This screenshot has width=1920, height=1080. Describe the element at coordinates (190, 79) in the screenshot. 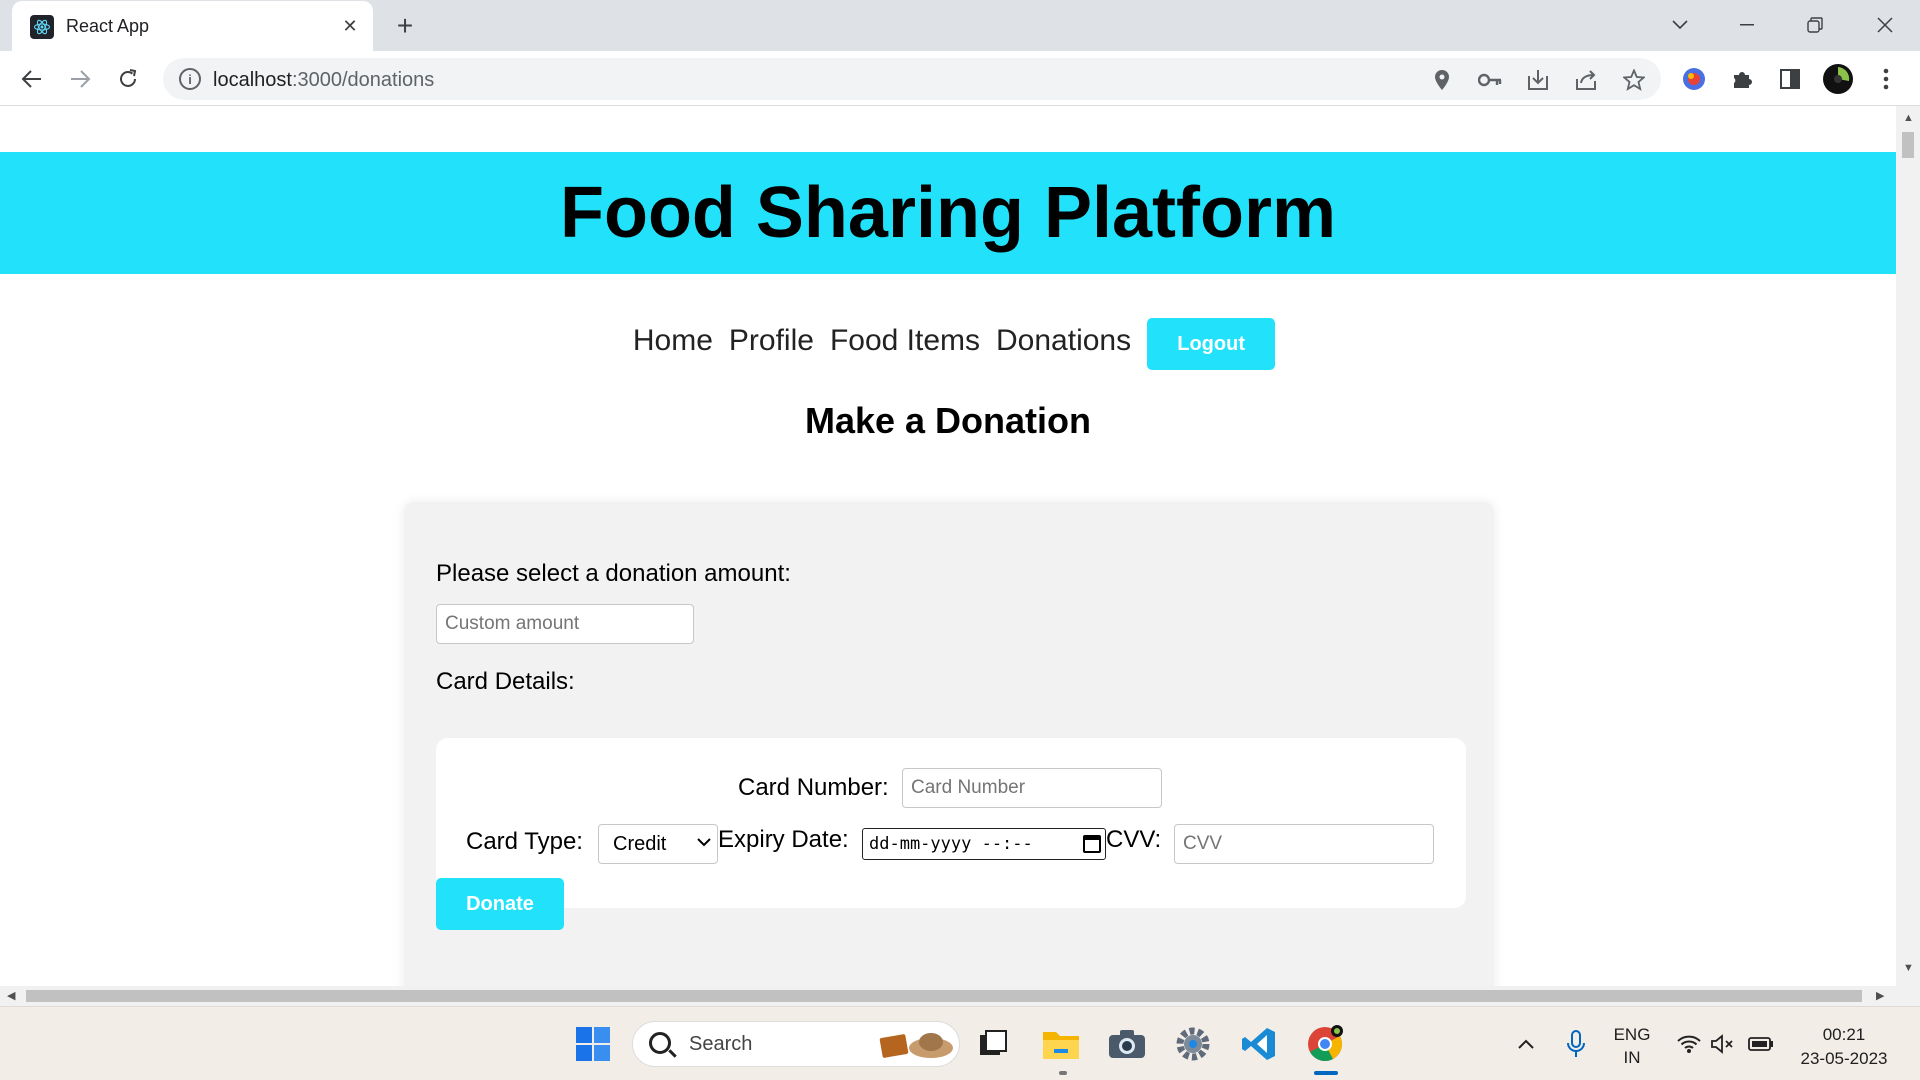

I see `site-info-icon: i` at that location.